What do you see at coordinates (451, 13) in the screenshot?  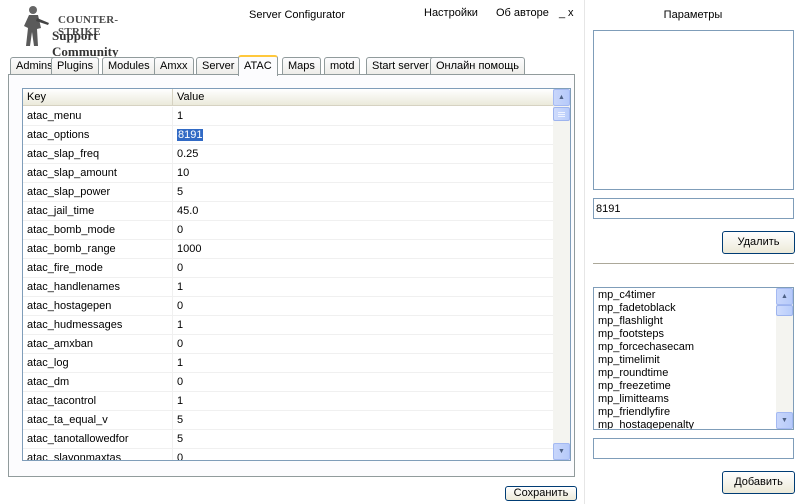 I see `menu-settings: Настройки` at bounding box center [451, 13].